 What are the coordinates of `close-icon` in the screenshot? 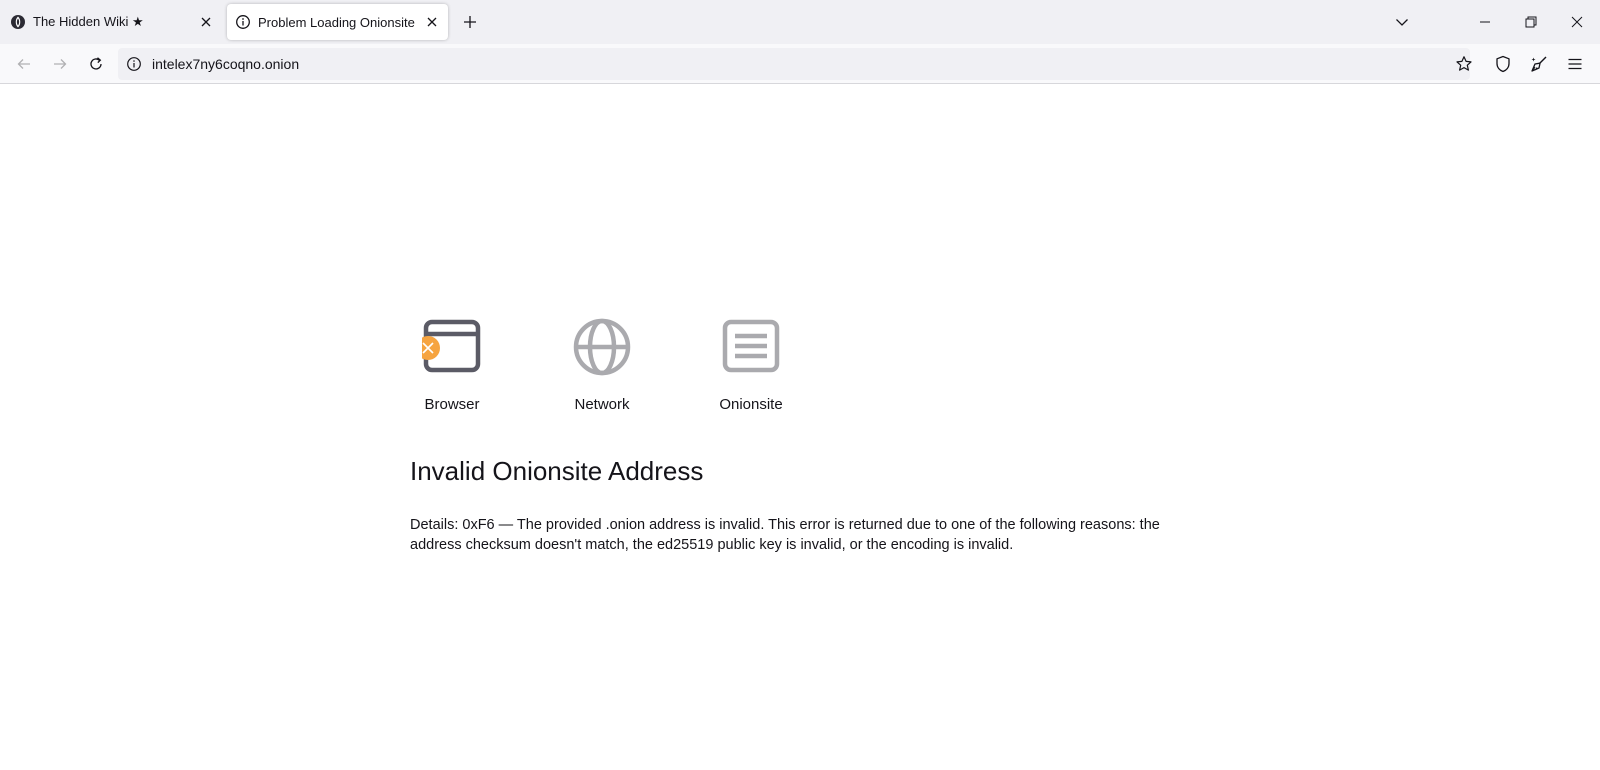 It's located at (1577, 22).